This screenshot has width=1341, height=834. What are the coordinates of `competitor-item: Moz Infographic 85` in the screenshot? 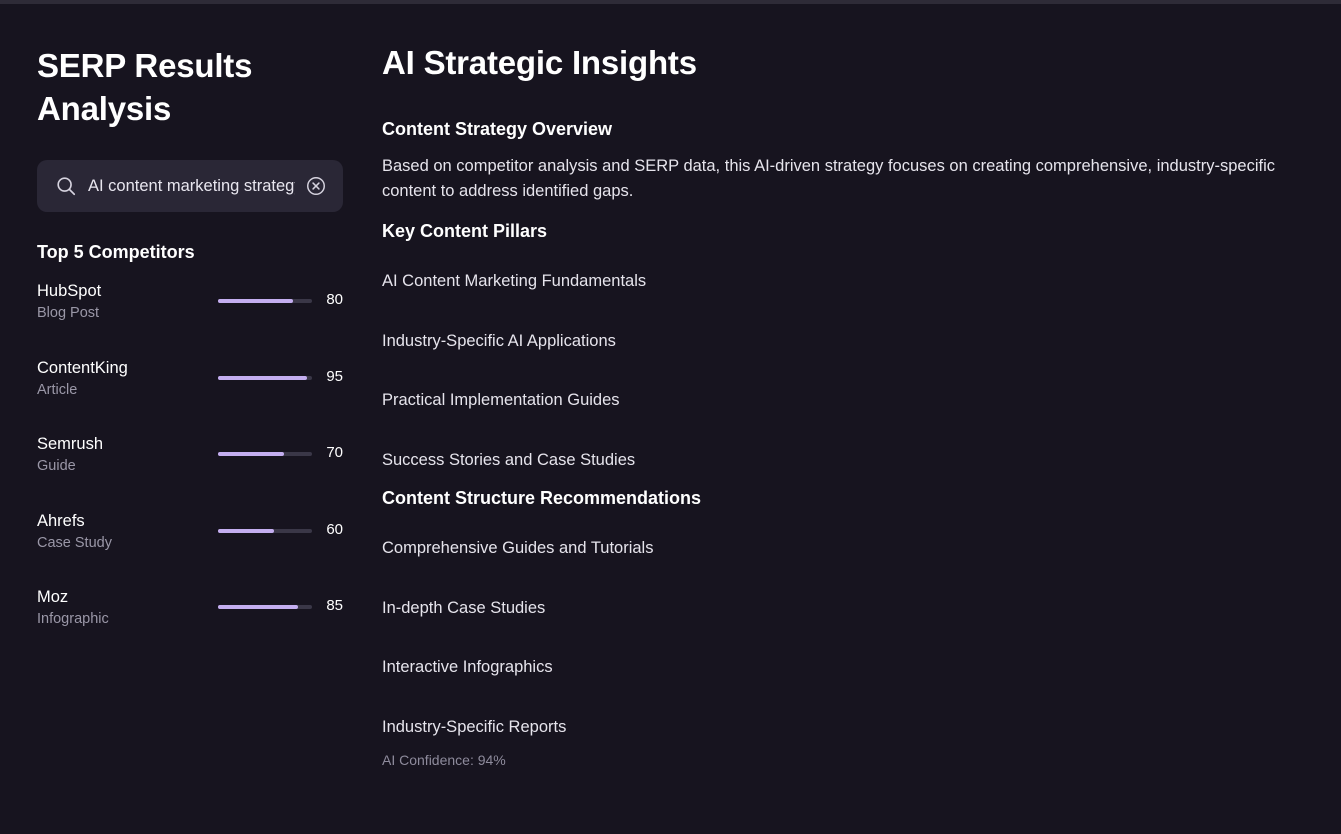 It's located at (190, 624).